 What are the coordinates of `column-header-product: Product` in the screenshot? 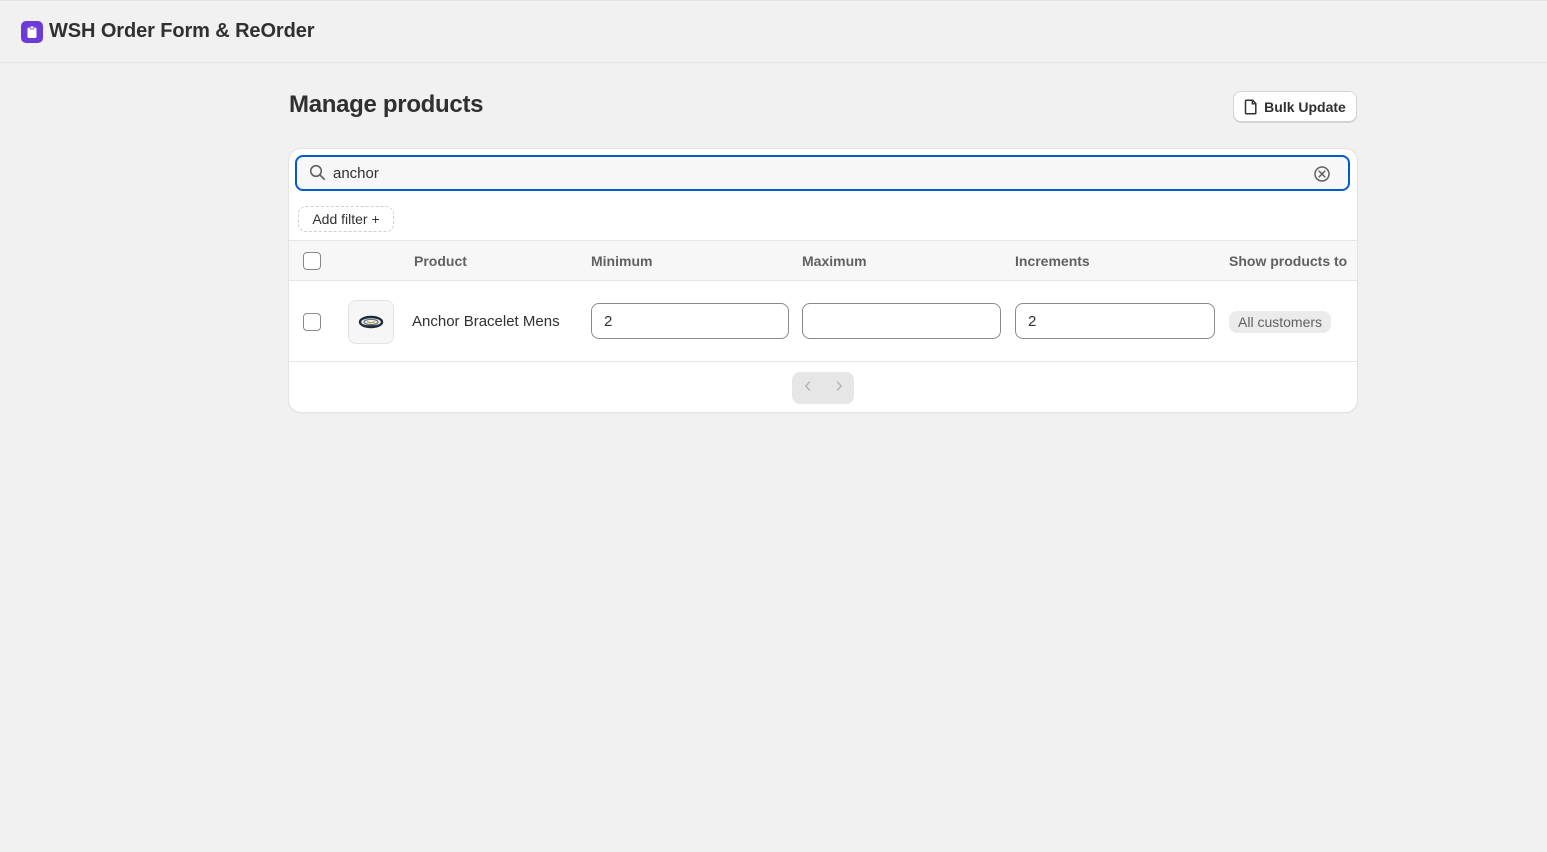 It's located at (440, 261).